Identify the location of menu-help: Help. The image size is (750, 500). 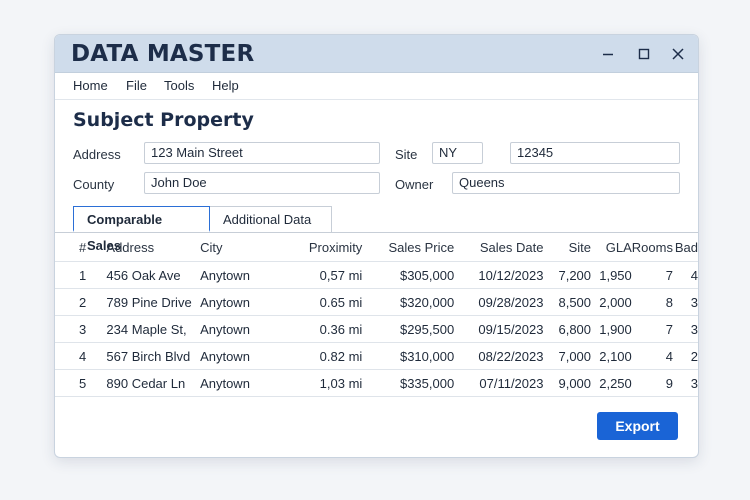
(225, 85).